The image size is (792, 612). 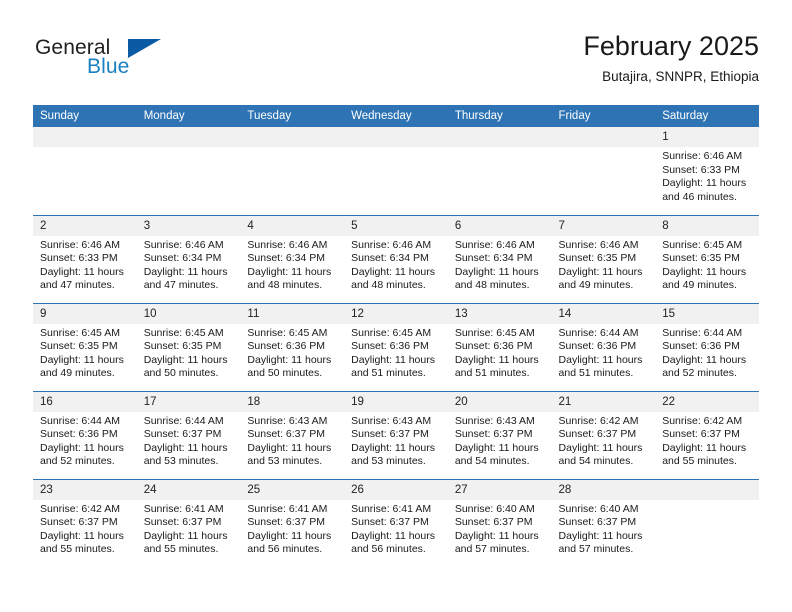 What do you see at coordinates (603, 401) in the screenshot?
I see `day-number: 21` at bounding box center [603, 401].